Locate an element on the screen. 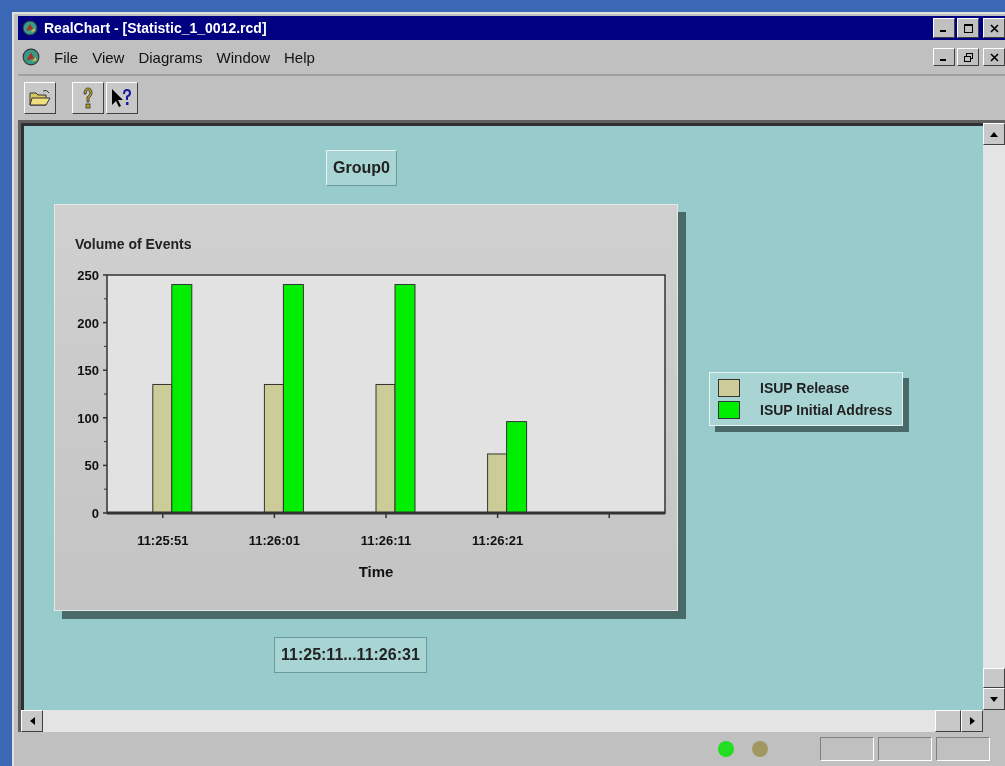  scroll-up-button is located at coordinates (994, 134).